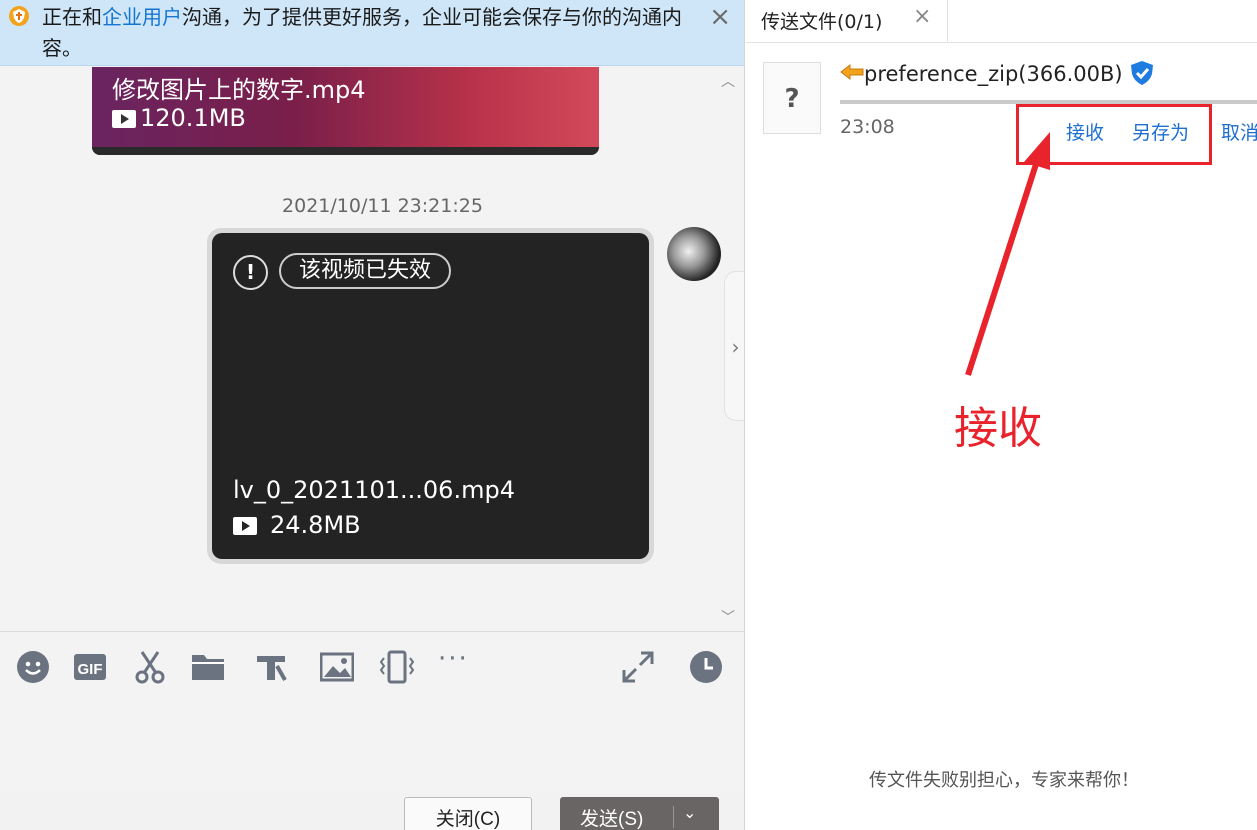 The image size is (1257, 830). What do you see at coordinates (150, 667) in the screenshot?
I see `scissors-icon` at bounding box center [150, 667].